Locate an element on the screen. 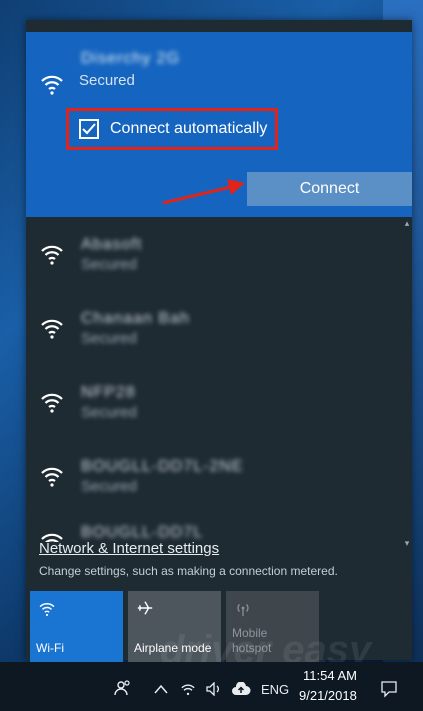 Image resolution: width=423 pixels, height=711 pixels. network-name: BOUGLL-DD7L-2NE is located at coordinates (162, 466).